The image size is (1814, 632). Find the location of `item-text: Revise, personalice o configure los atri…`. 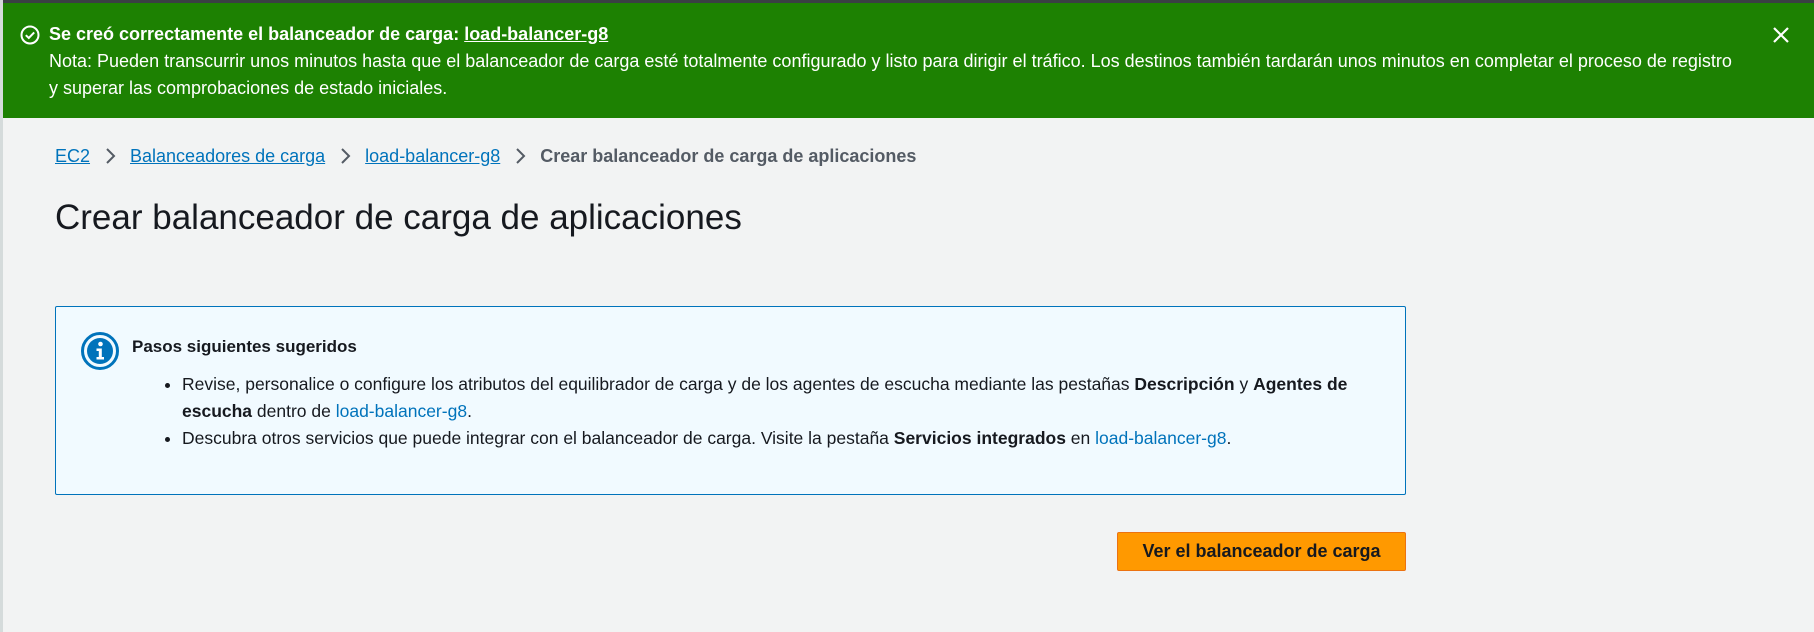

item-text: Revise, personalice o configure los atri… is located at coordinates (658, 384).